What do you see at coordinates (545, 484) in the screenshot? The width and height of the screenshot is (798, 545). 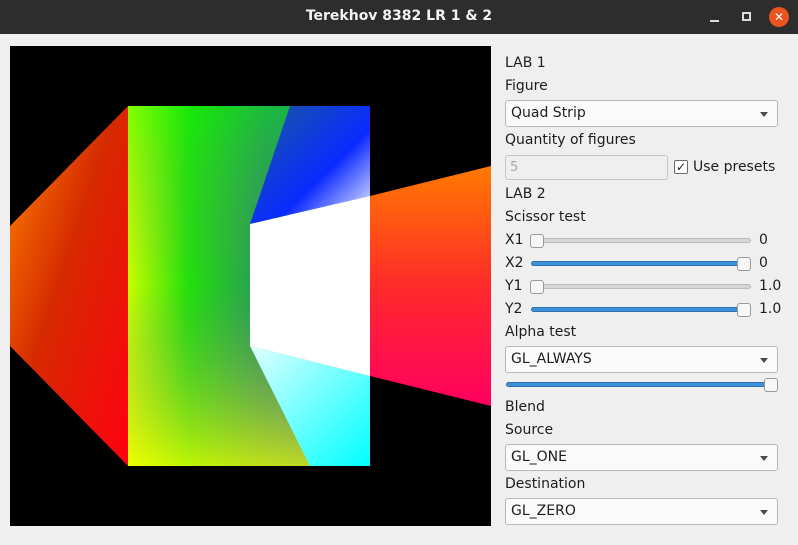 I see `destination-label: Destination` at bounding box center [545, 484].